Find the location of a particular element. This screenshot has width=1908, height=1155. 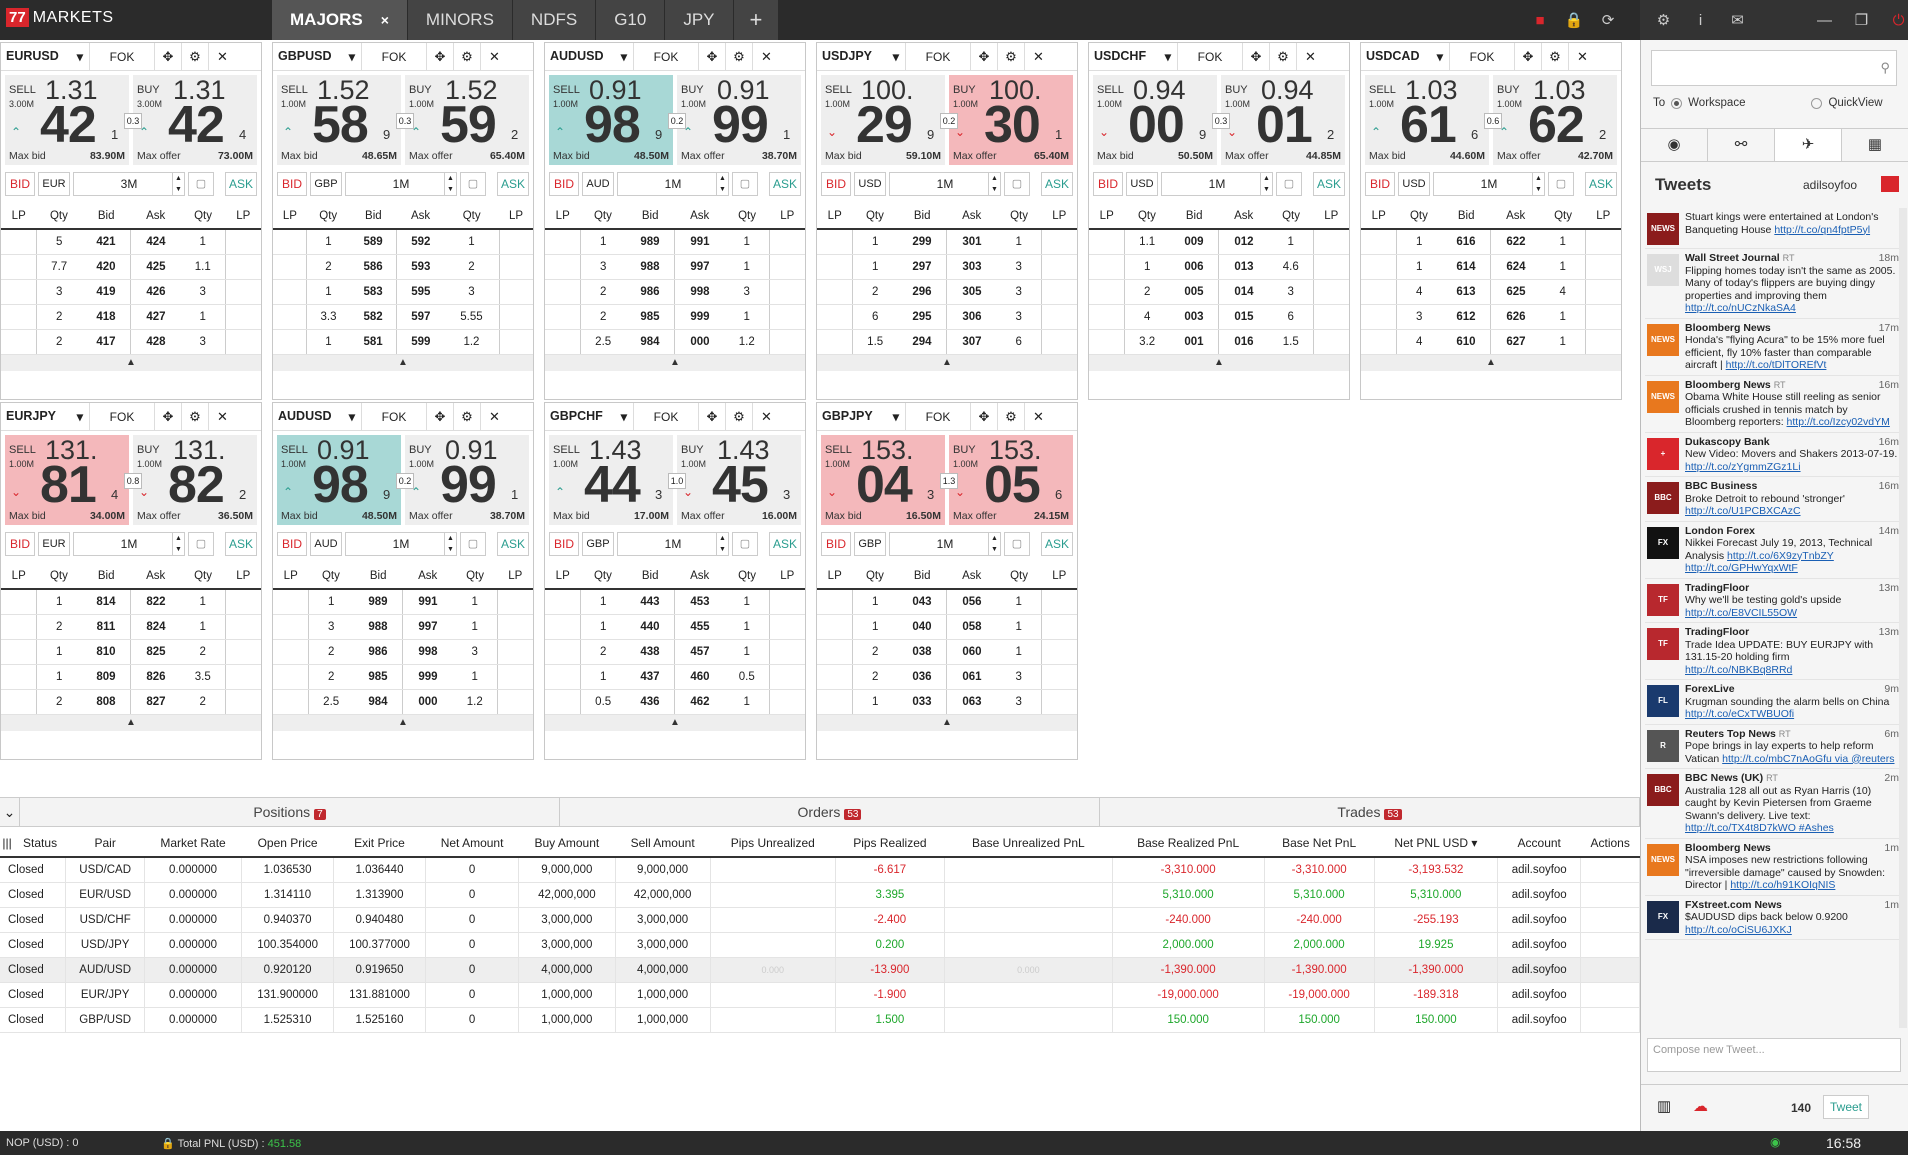

currency-select: EUR is located at coordinates (54, 184).